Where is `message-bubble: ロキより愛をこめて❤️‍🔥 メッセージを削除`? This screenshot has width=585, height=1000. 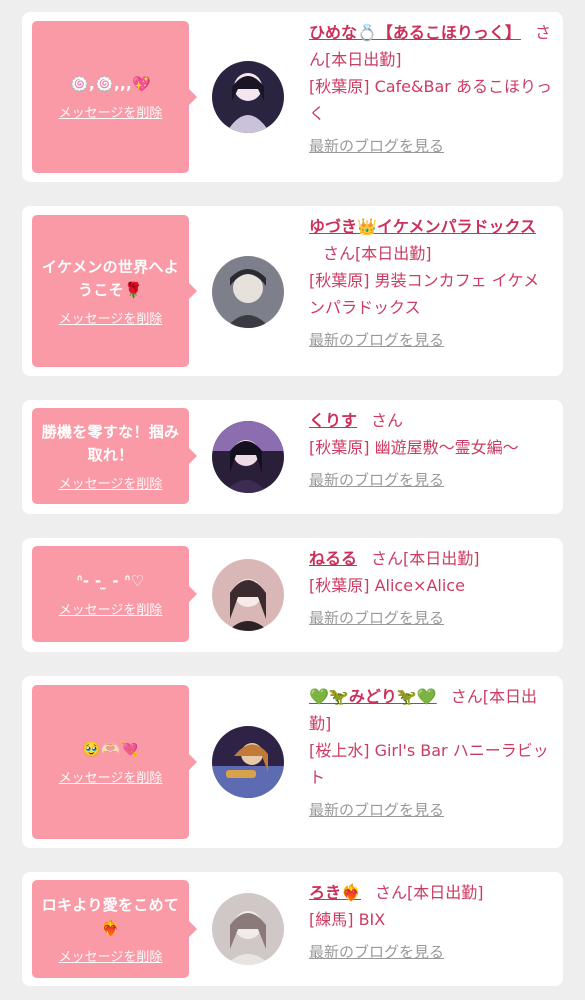 message-bubble: ロキより愛をこめて❤️‍🔥 メッセージを削除 is located at coordinates (114, 929).